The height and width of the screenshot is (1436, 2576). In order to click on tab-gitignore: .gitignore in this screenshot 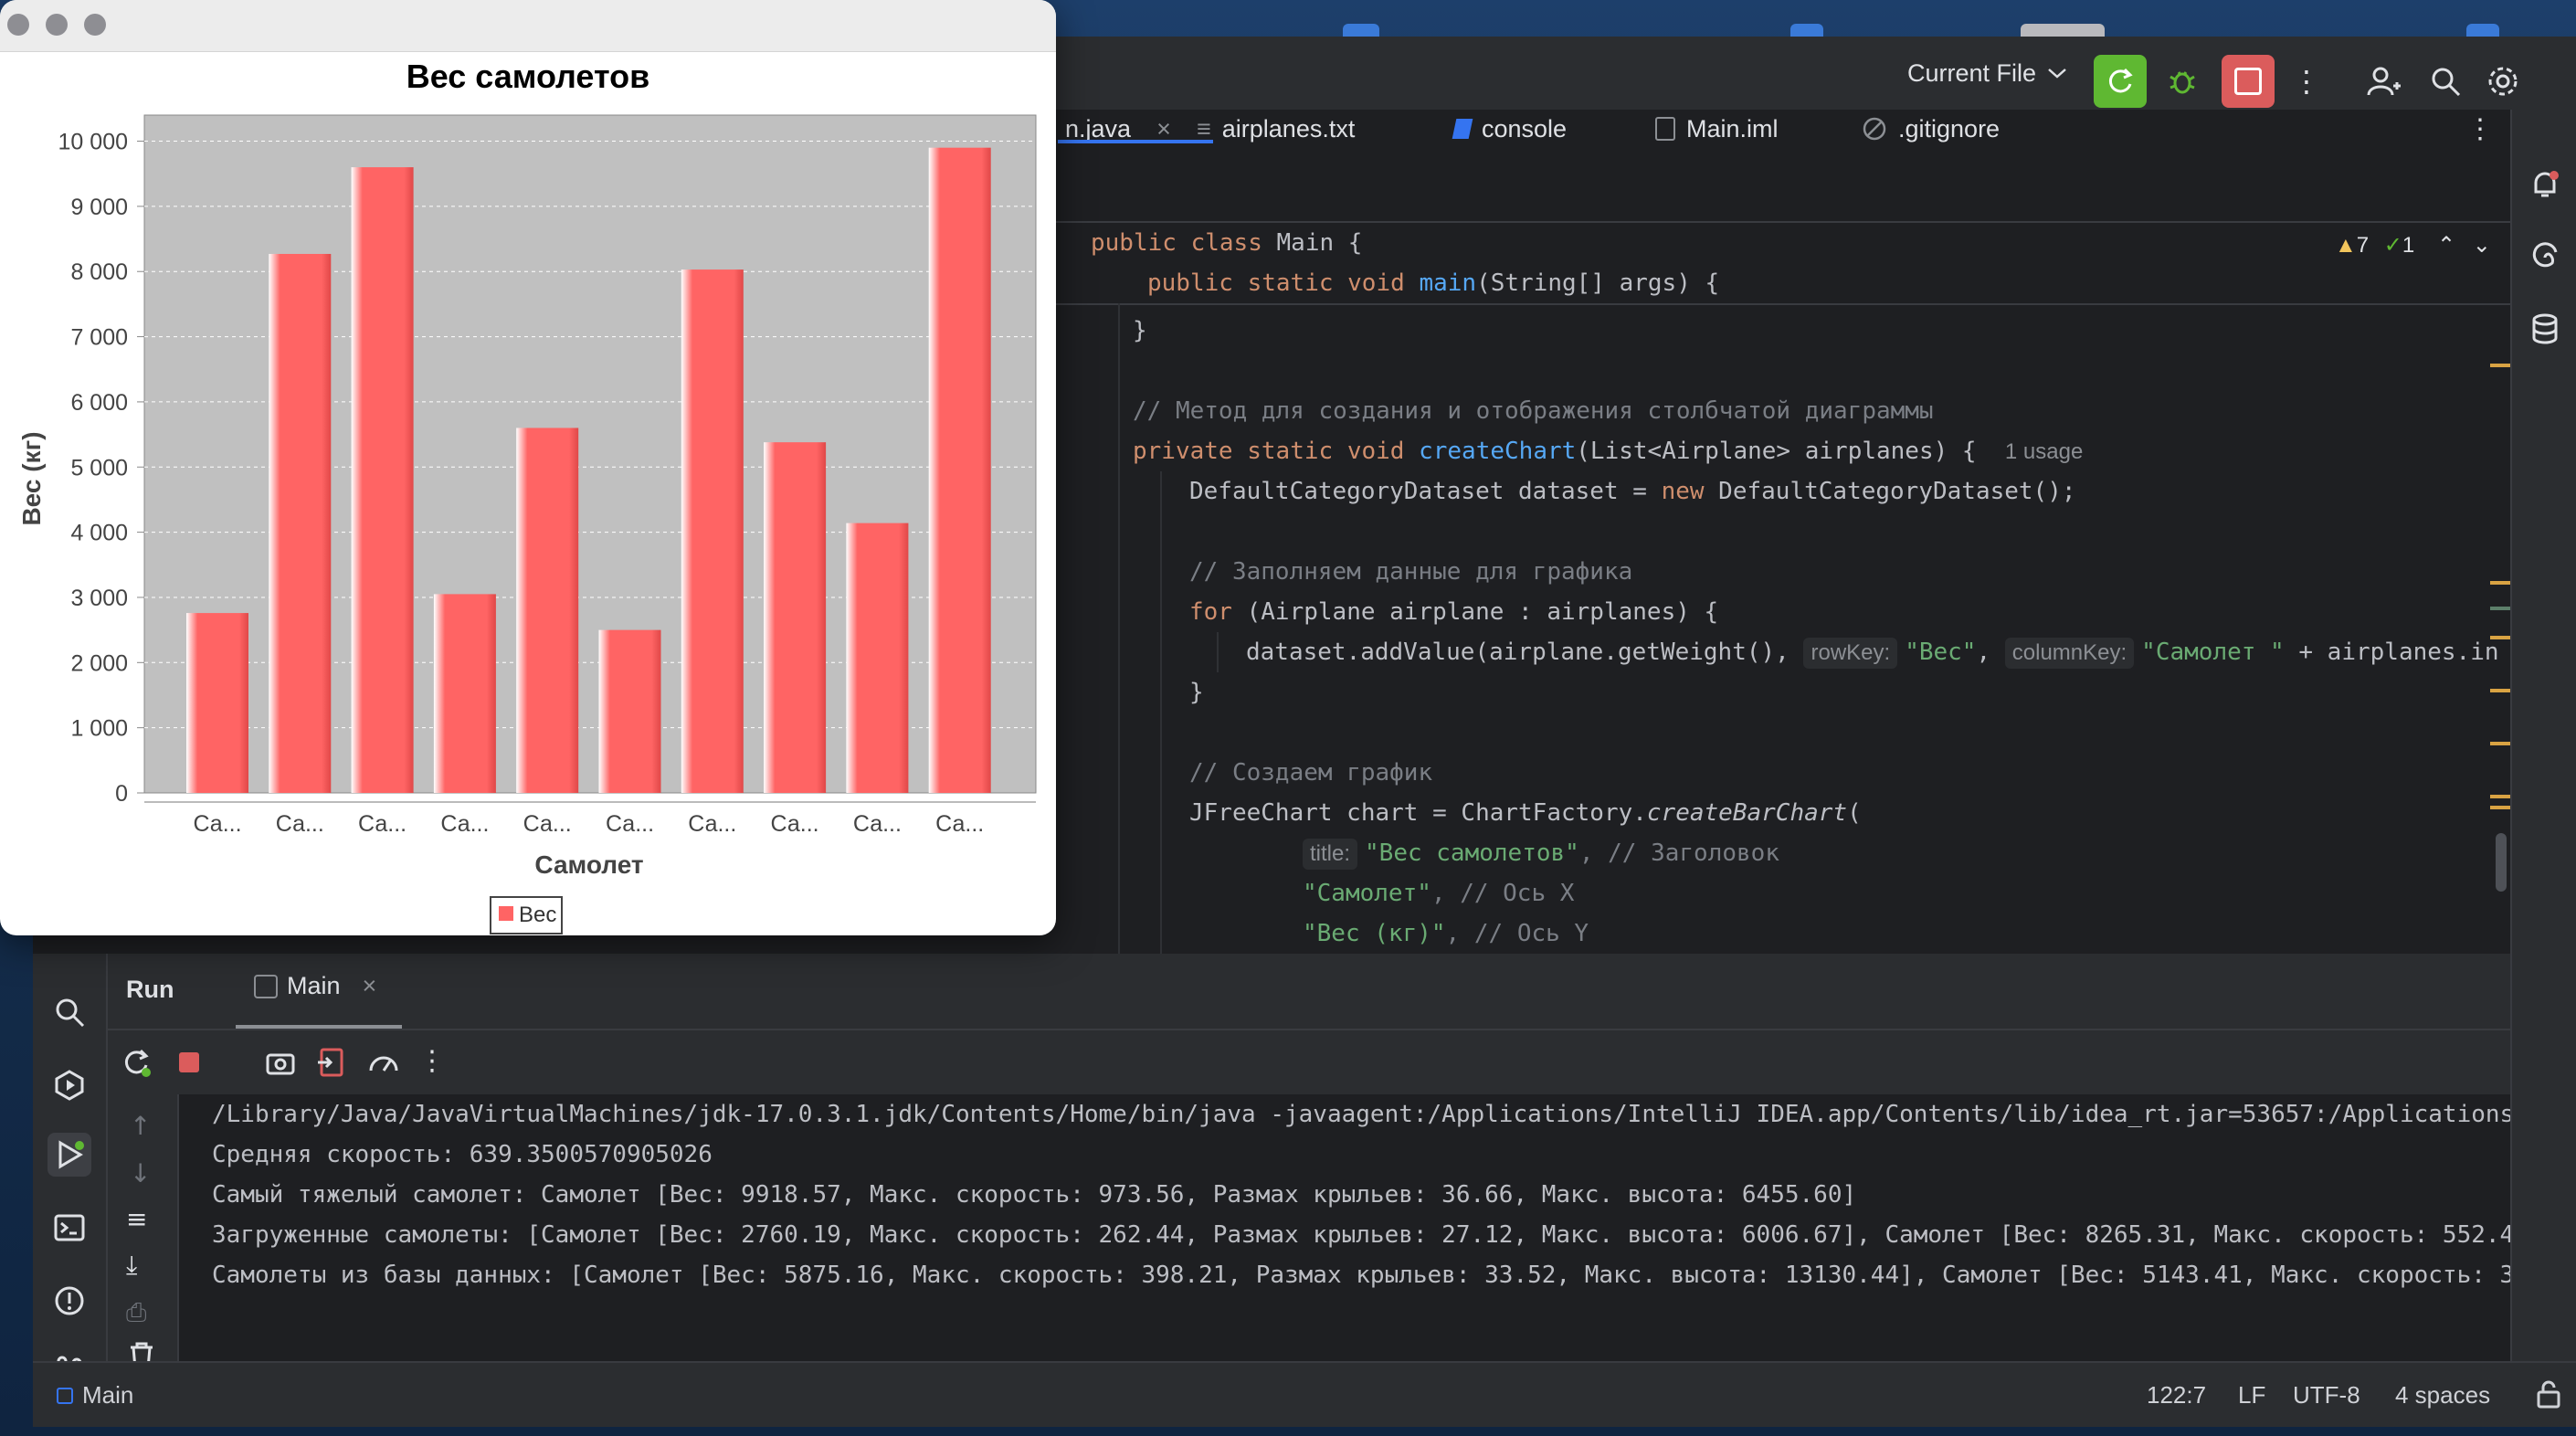, I will do `click(1931, 129)`.